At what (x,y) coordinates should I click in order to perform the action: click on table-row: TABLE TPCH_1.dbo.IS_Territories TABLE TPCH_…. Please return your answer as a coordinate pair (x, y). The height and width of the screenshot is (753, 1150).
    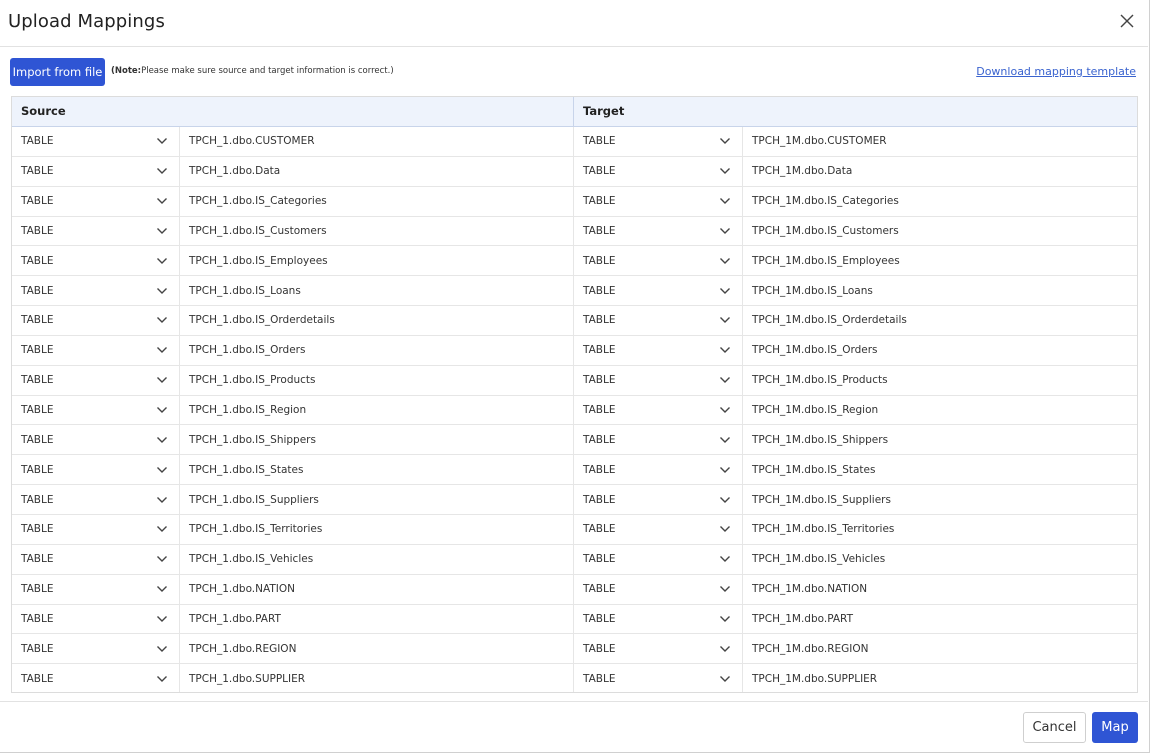
    Looking at the image, I should click on (574, 529).